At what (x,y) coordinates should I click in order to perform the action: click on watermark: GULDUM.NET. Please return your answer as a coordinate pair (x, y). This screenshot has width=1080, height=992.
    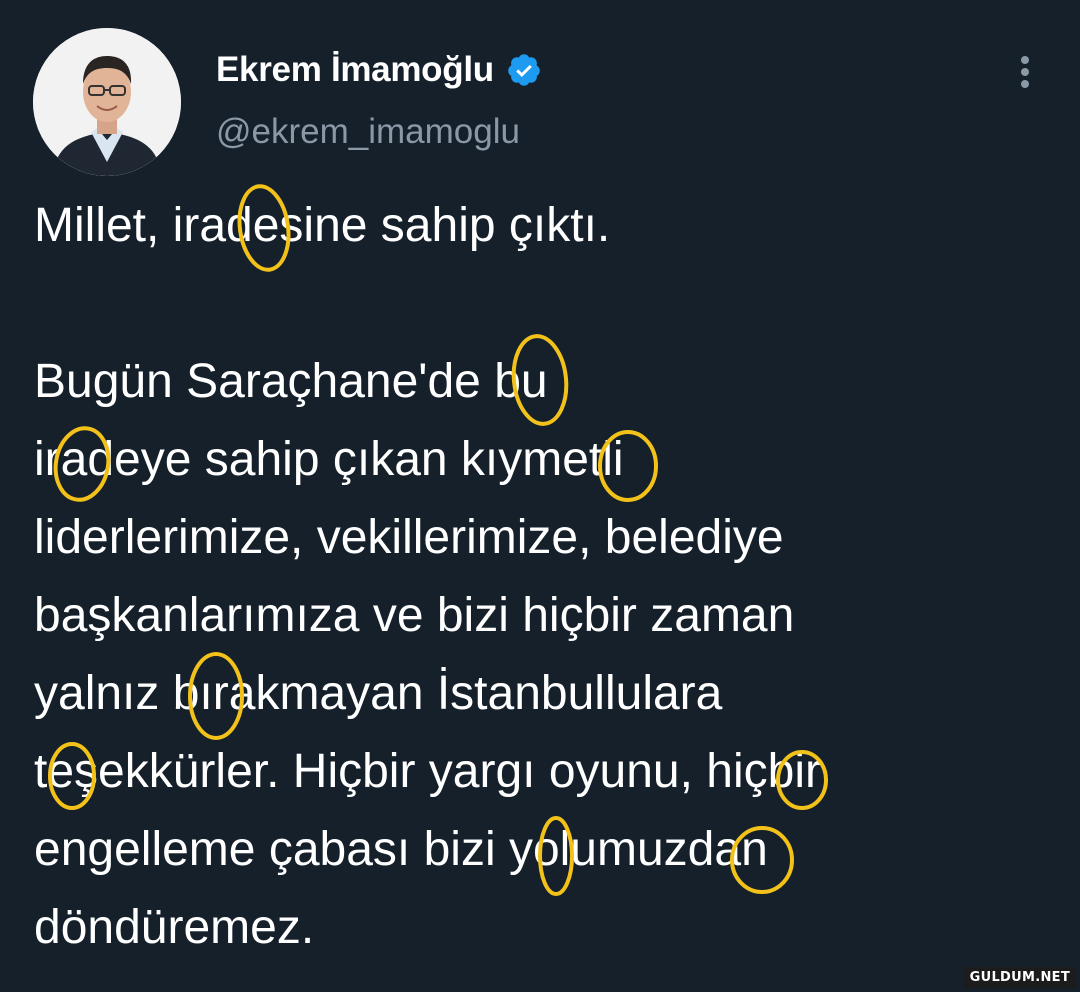
    Looking at the image, I should click on (1019, 977).